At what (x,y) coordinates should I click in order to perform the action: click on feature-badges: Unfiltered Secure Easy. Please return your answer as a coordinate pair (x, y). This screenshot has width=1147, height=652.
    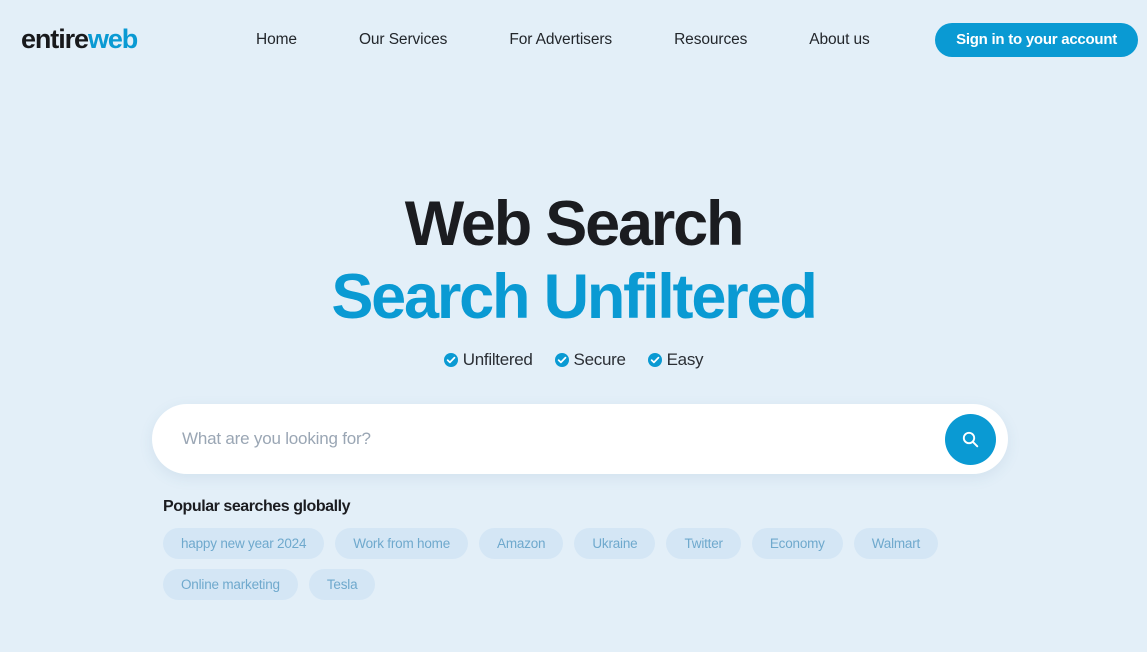
    Looking at the image, I should click on (573, 360).